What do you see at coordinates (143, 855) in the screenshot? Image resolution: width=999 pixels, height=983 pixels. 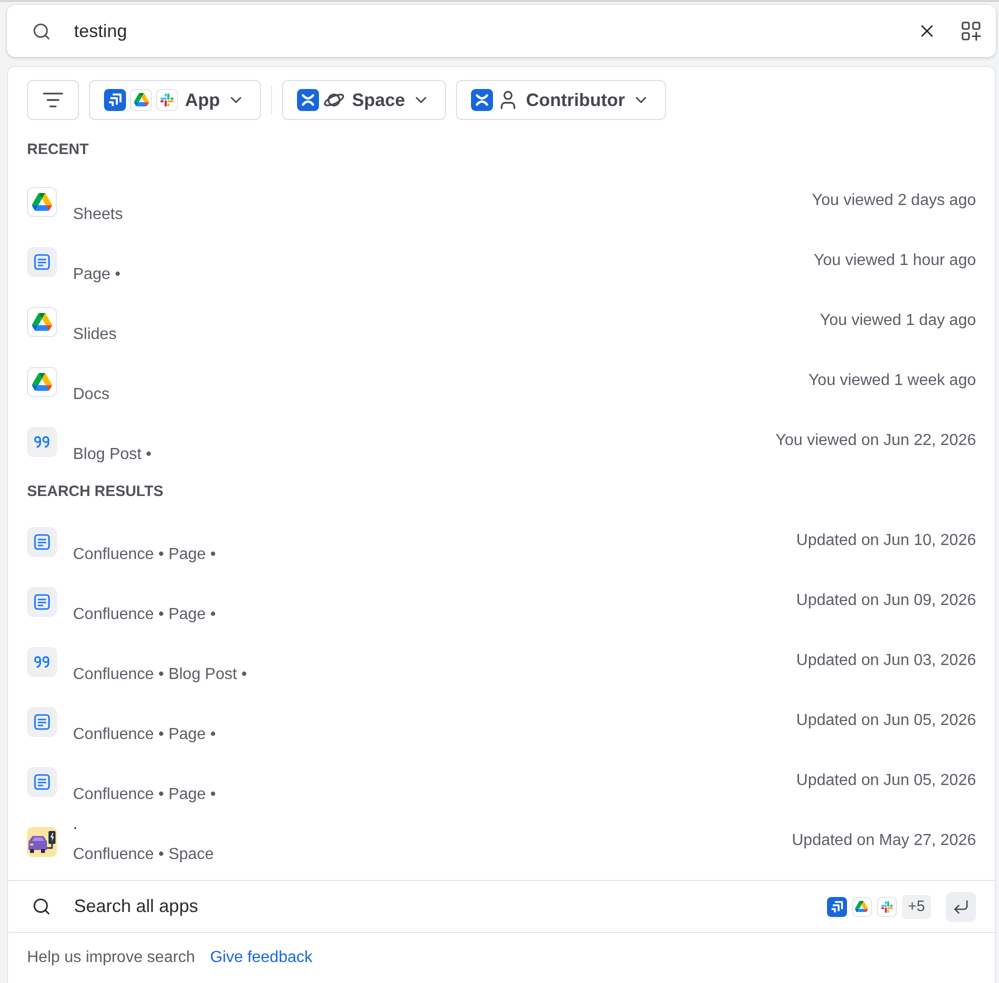 I see `result-meta: Confluence • Space` at bounding box center [143, 855].